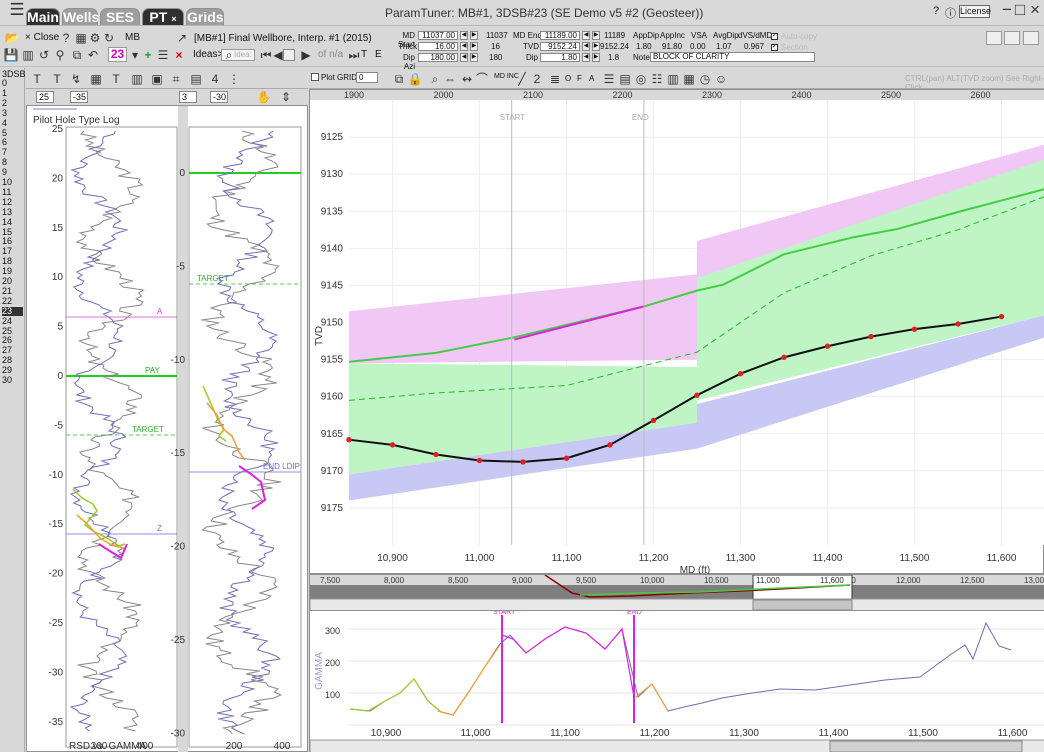  Describe the element at coordinates (12, 202) in the screenshot. I see `sidebar-row-12: 12` at that location.